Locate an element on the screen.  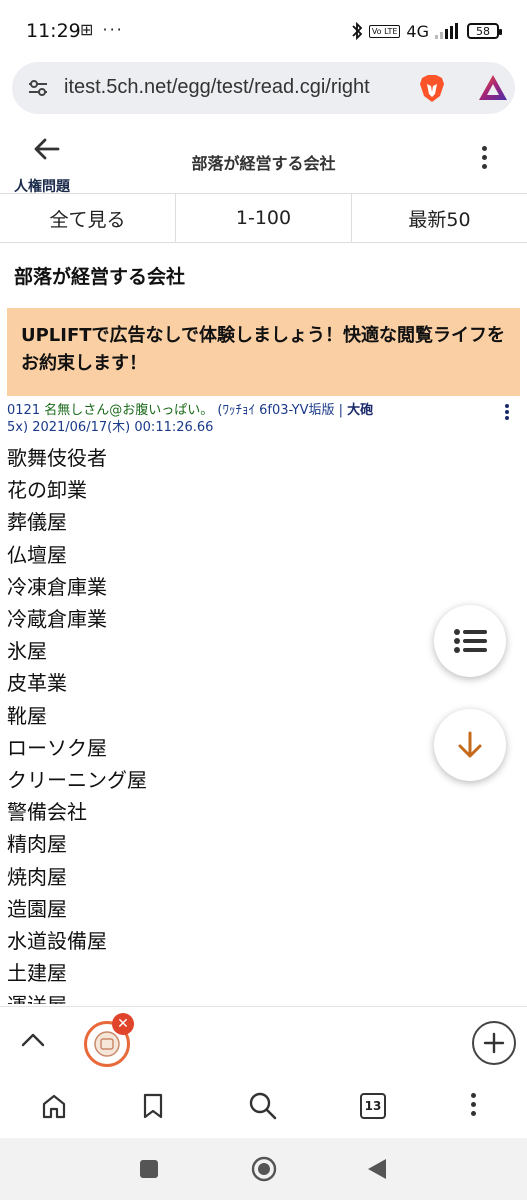
status-time: 11:29 is located at coordinates (53, 31).